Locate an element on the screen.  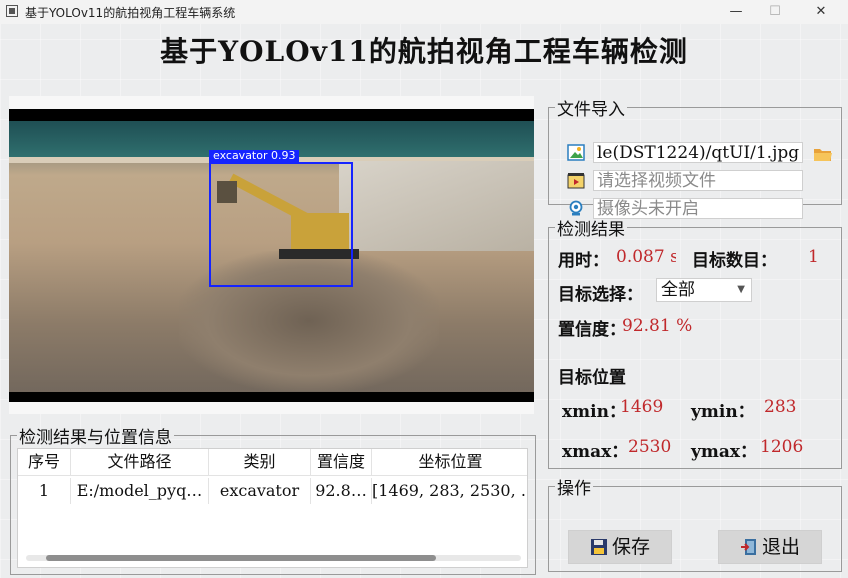
road-area is located at coordinates (436, 206).